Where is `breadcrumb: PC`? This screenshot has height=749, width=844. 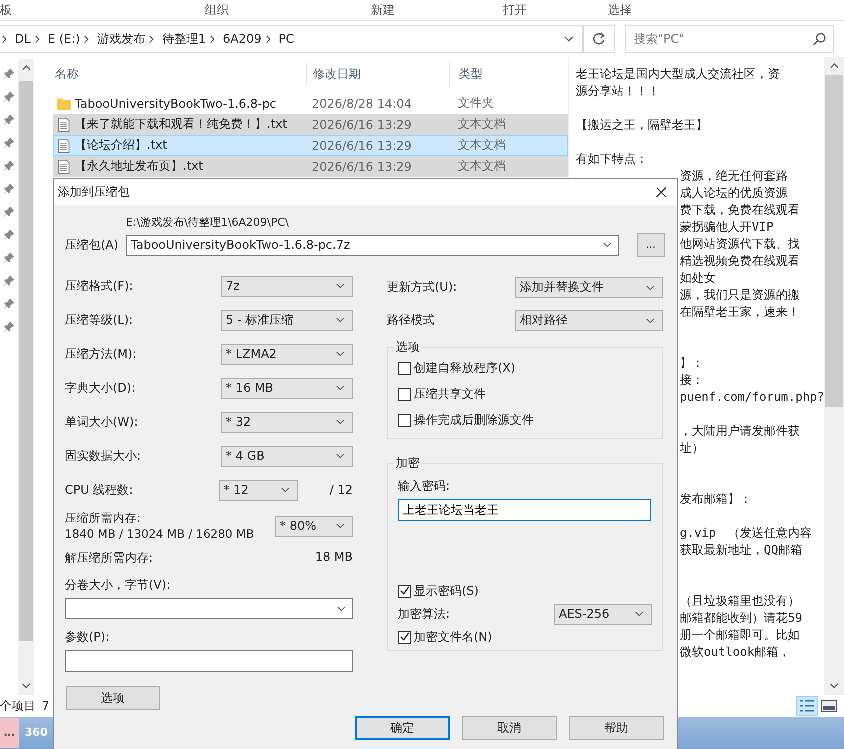
breadcrumb: PC is located at coordinates (286, 39).